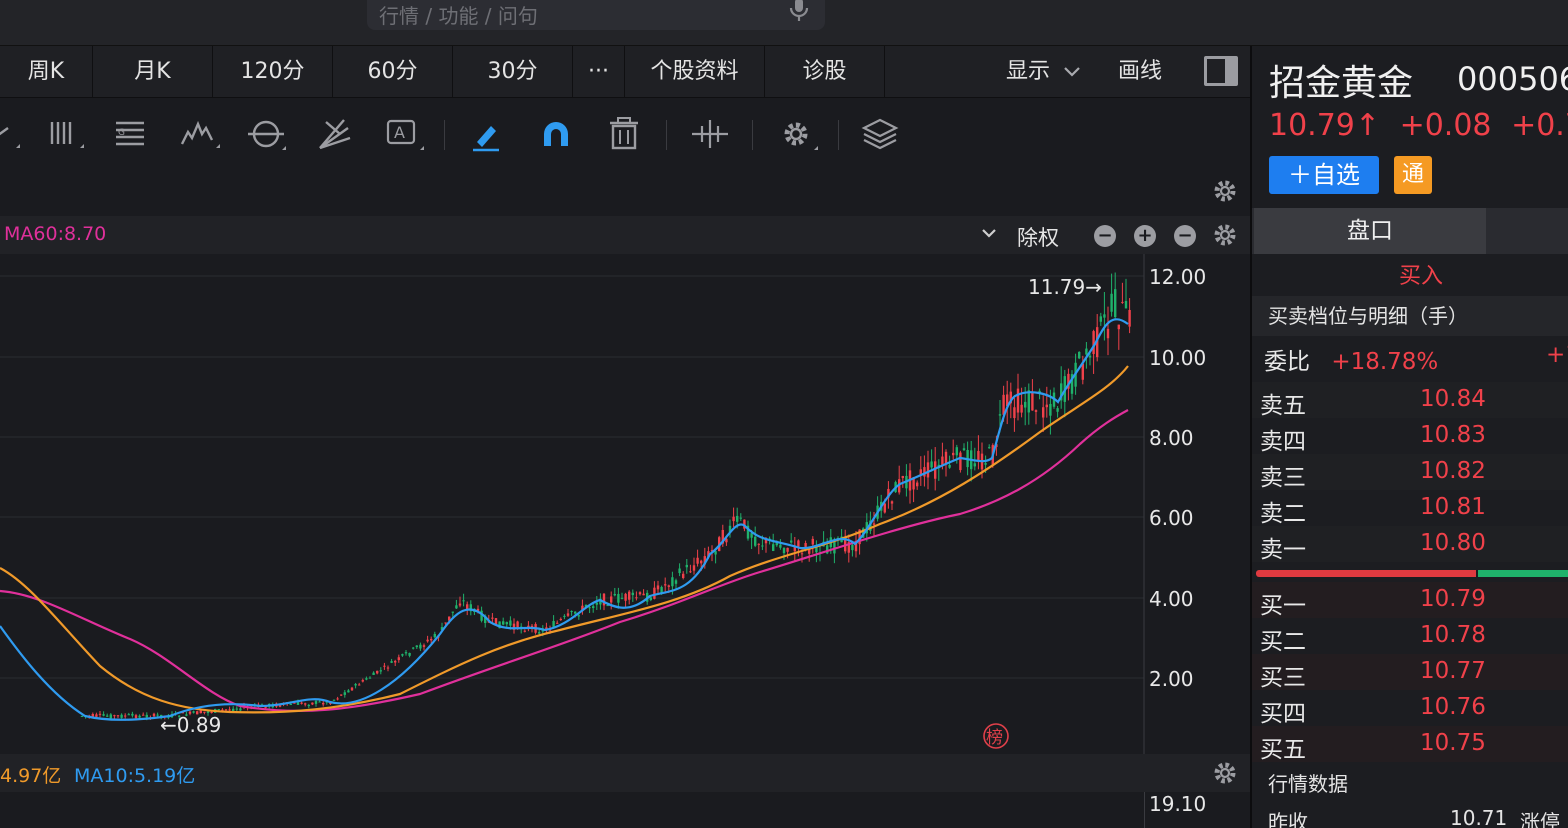  What do you see at coordinates (695, 72) in the screenshot?
I see `tab-stock-profile: 个股资料` at bounding box center [695, 72].